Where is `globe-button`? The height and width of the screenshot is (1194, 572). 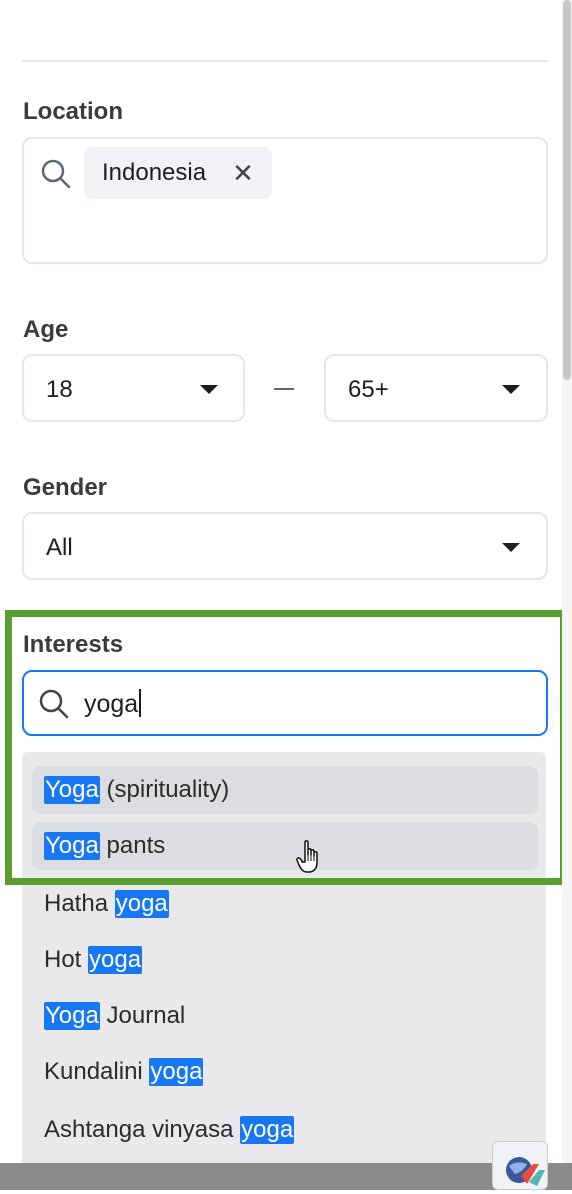
globe-button is located at coordinates (520, 1165).